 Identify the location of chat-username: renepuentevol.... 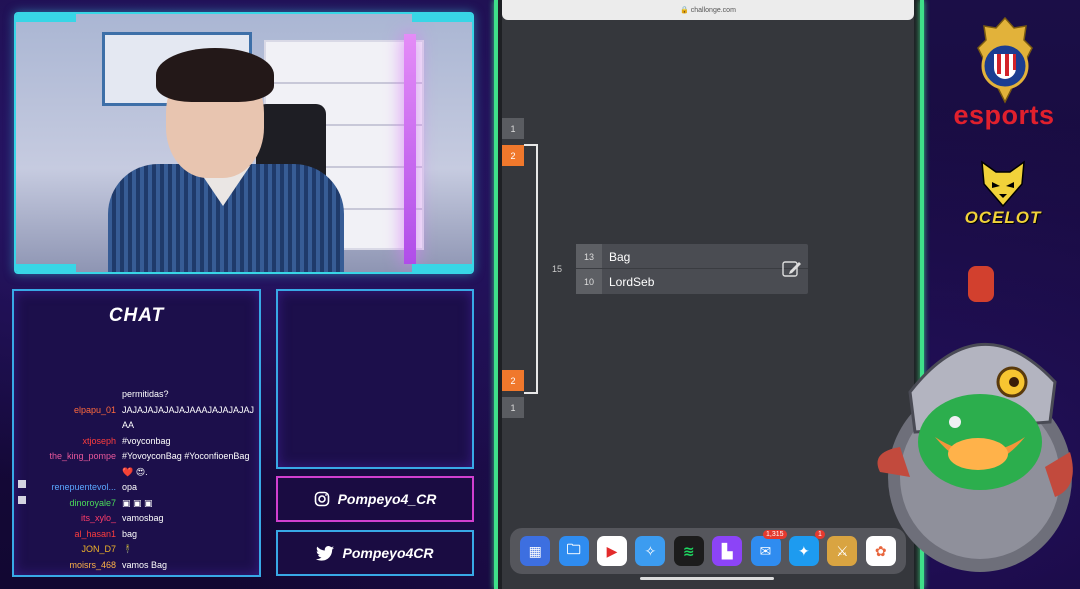
(75, 488).